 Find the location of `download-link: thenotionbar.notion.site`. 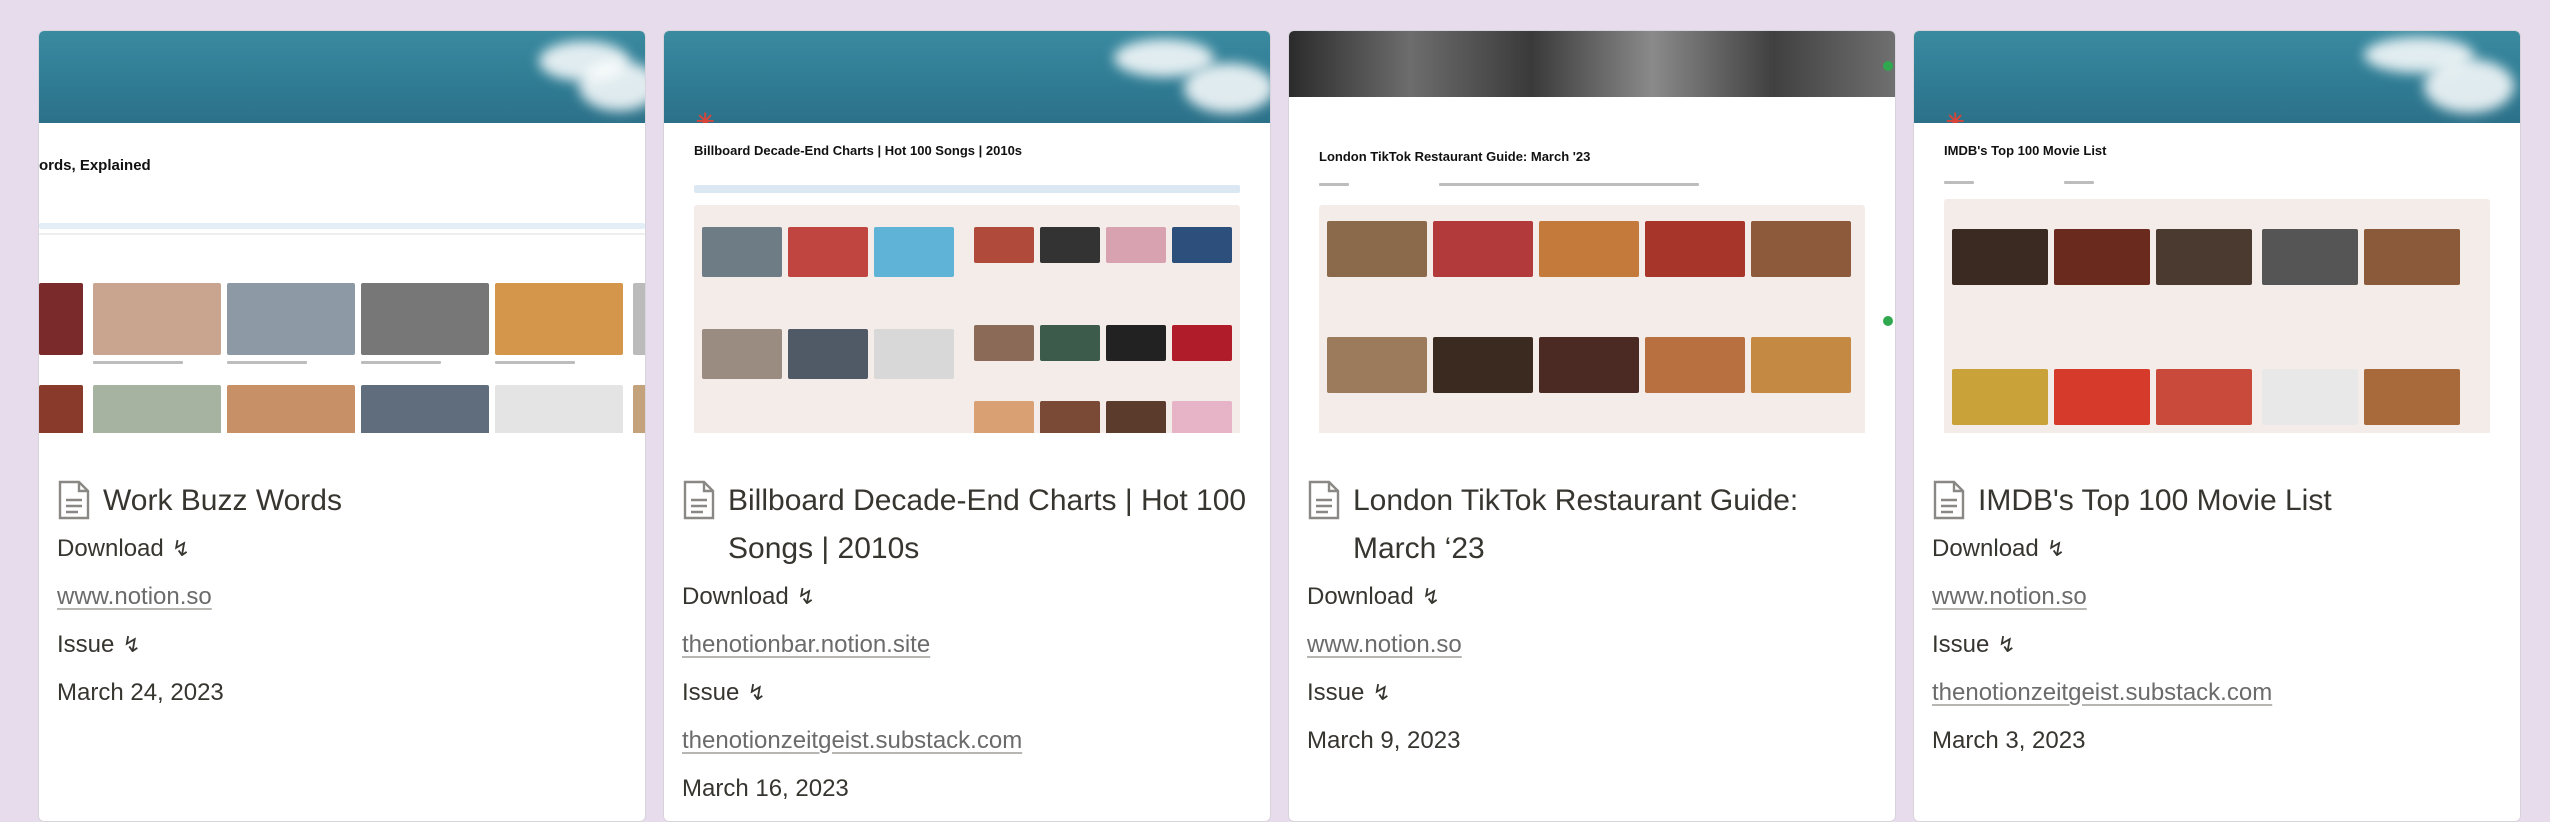

download-link: thenotionbar.notion.site is located at coordinates (967, 645).